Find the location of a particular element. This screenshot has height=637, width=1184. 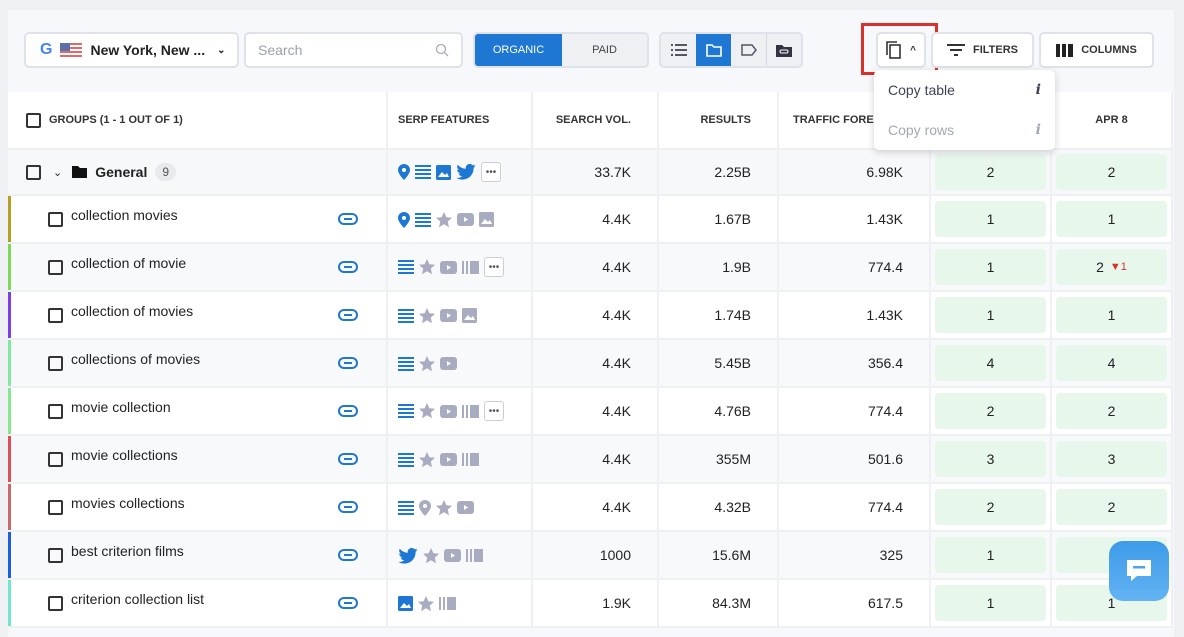

copy-dropdown-menu: Copy table i Copy rows i is located at coordinates (964, 110).